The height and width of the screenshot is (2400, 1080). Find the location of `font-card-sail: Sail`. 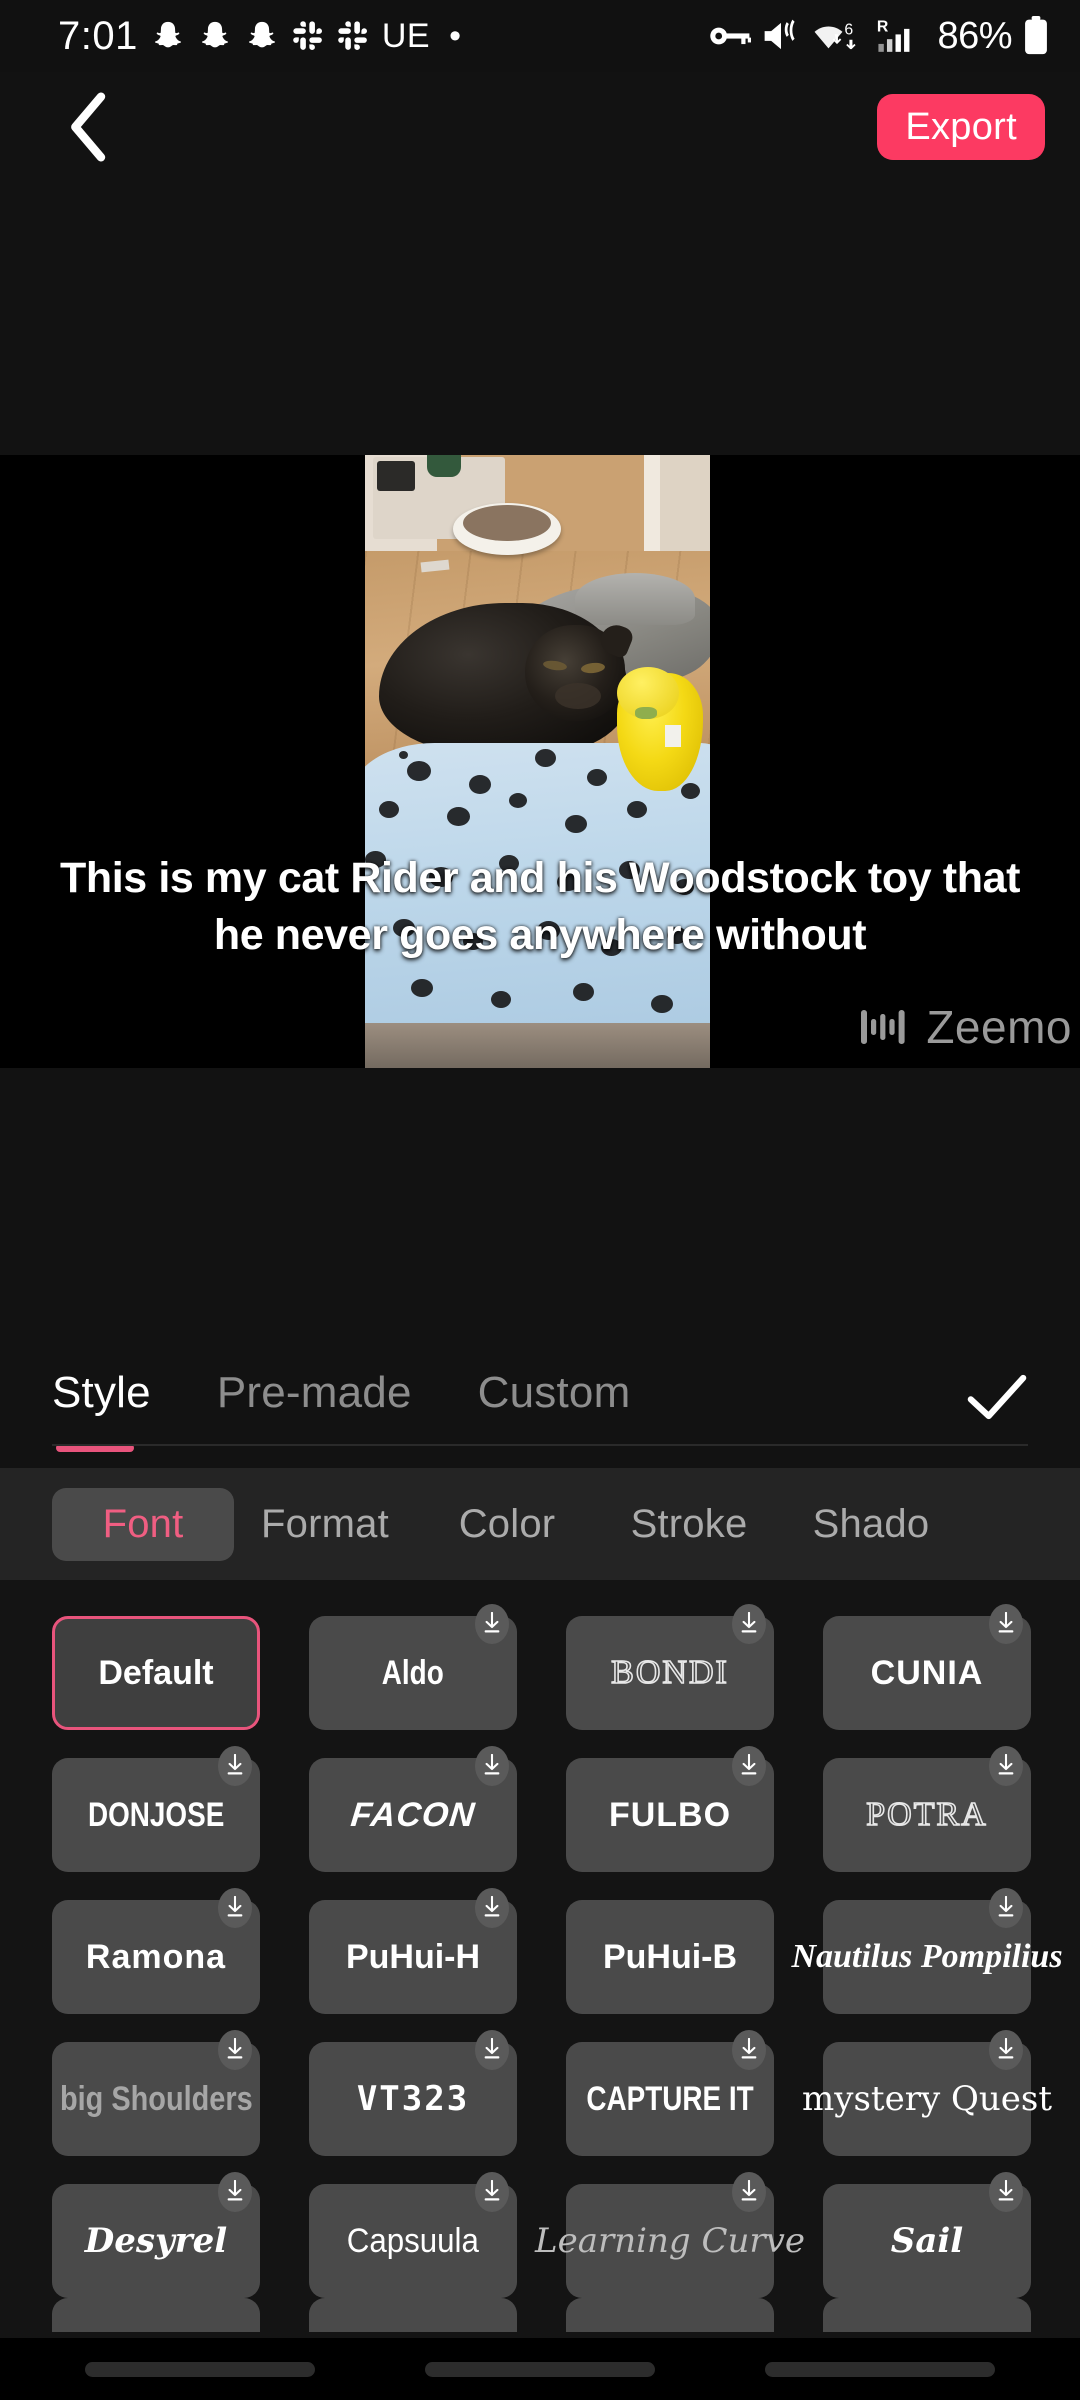

font-card-sail: Sail is located at coordinates (927, 2235).